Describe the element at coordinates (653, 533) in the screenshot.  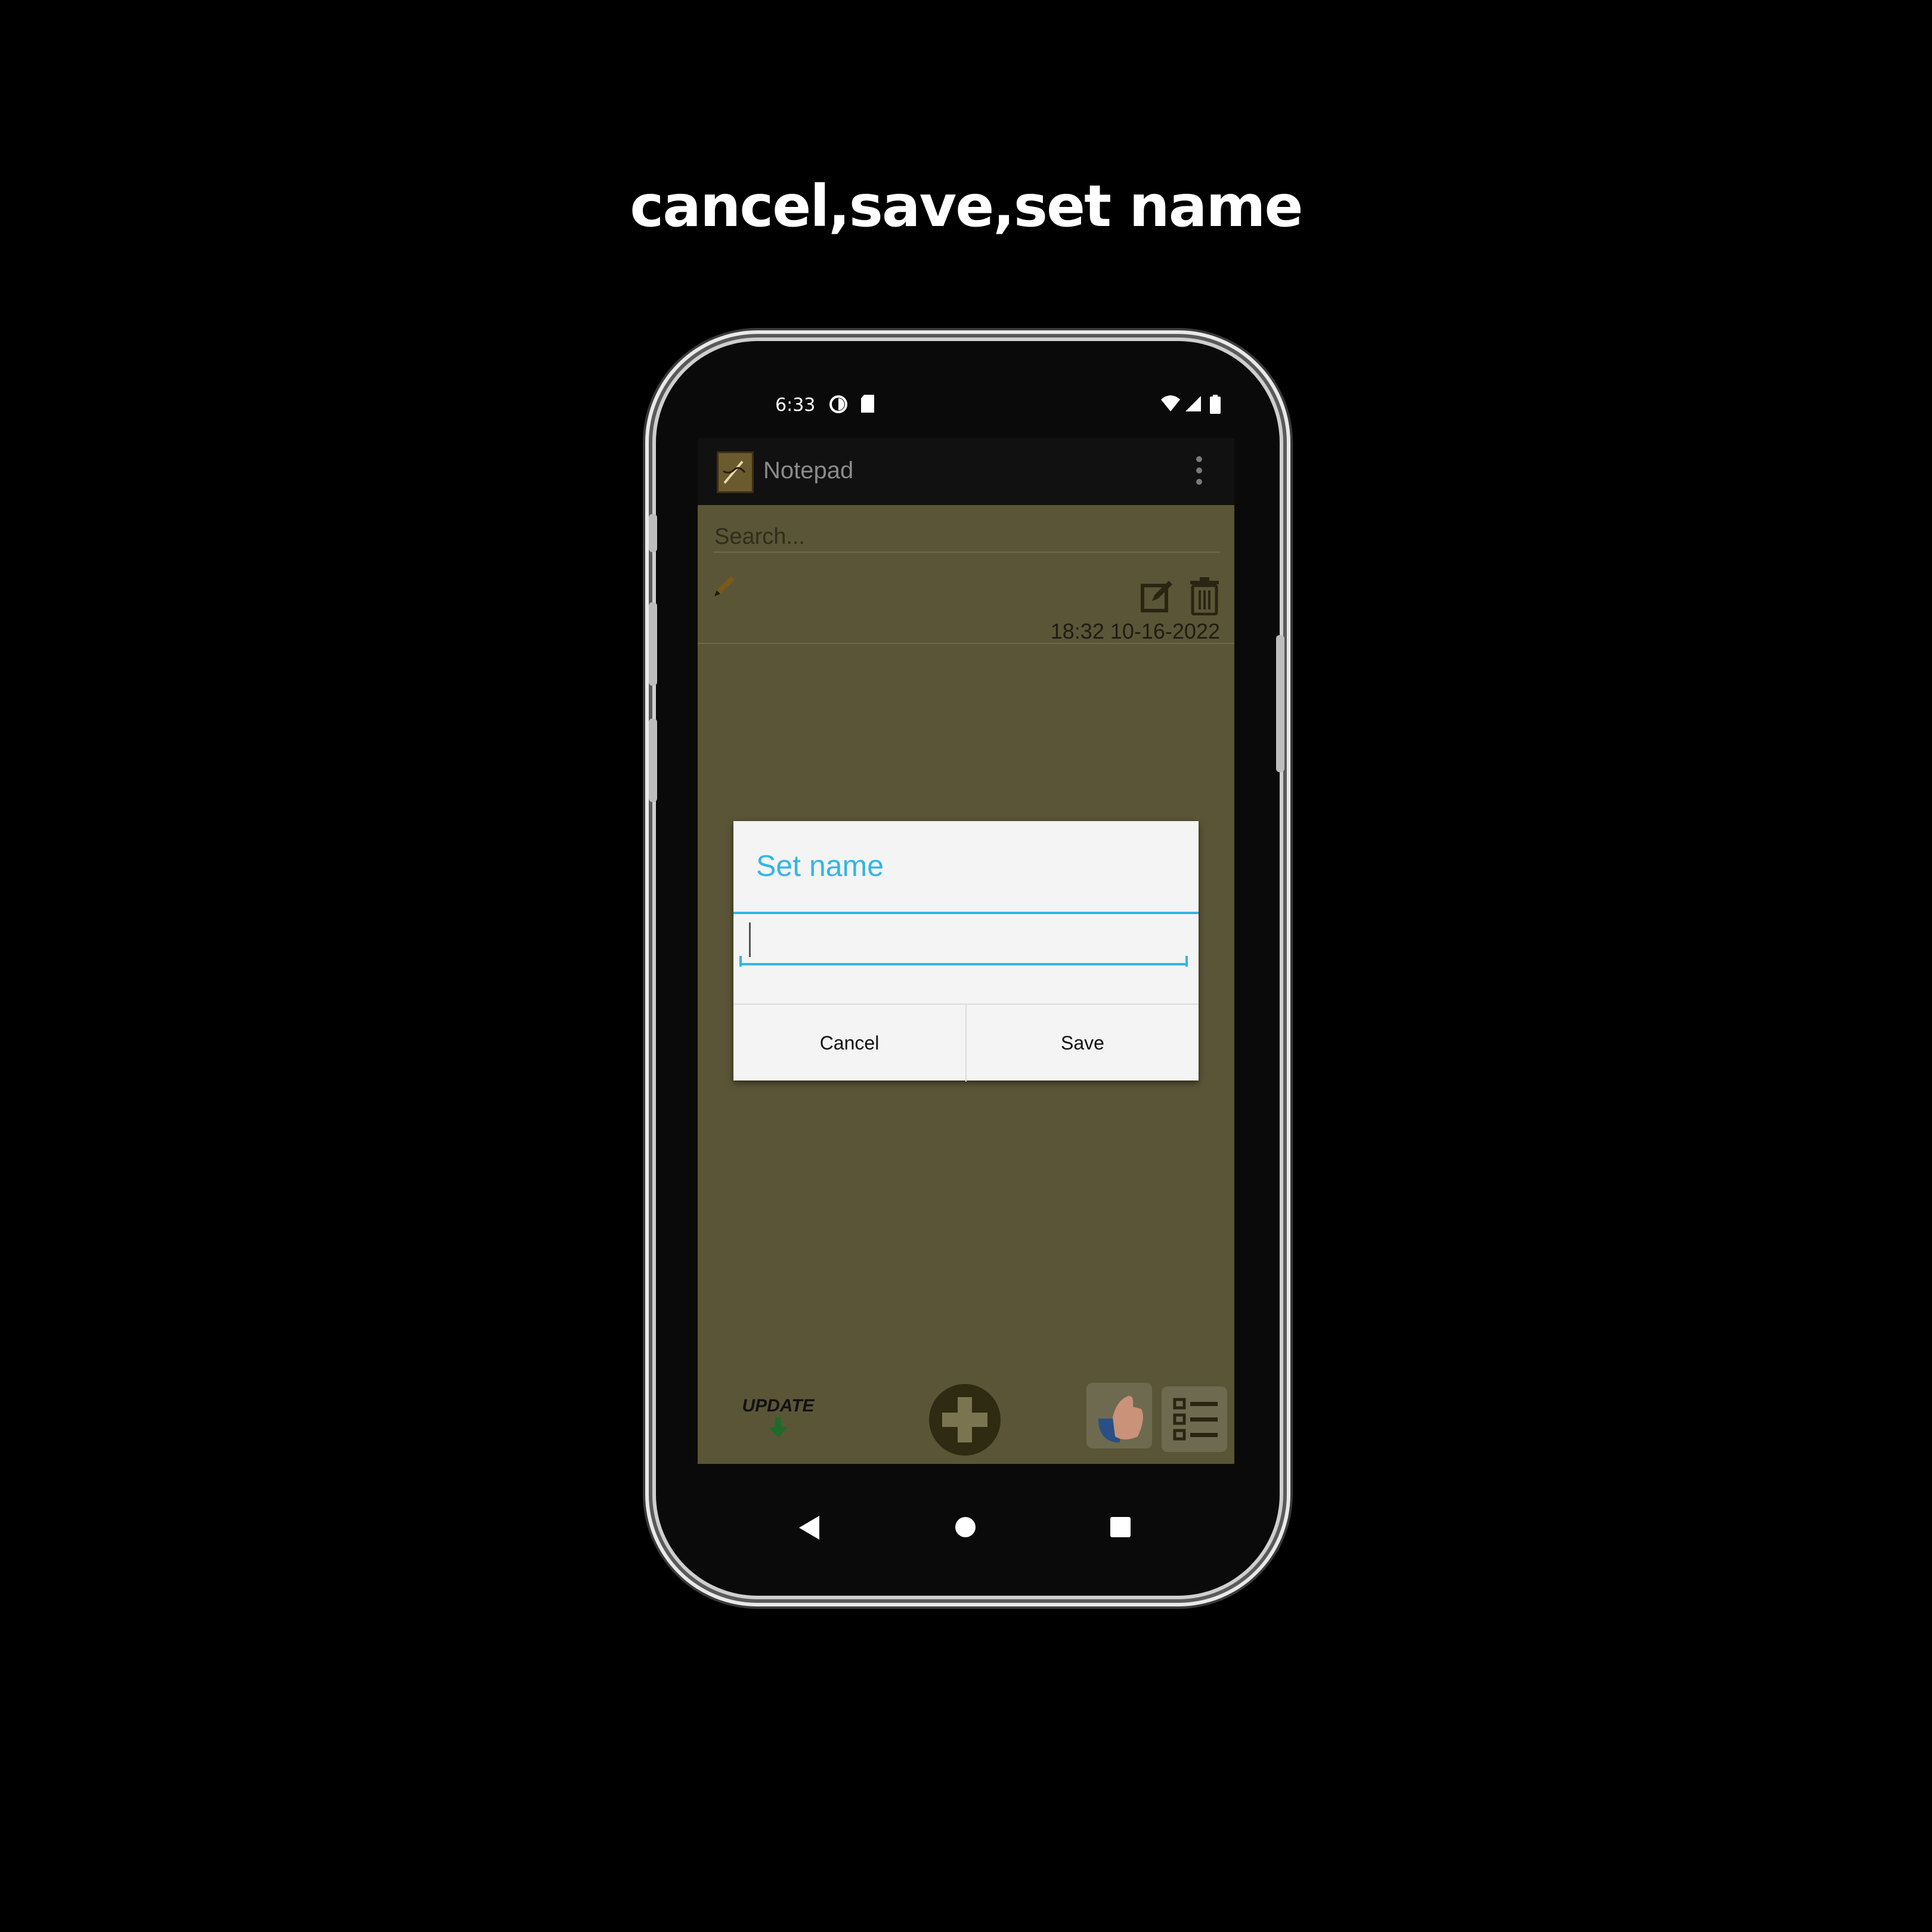
I see `phone-side-button` at that location.